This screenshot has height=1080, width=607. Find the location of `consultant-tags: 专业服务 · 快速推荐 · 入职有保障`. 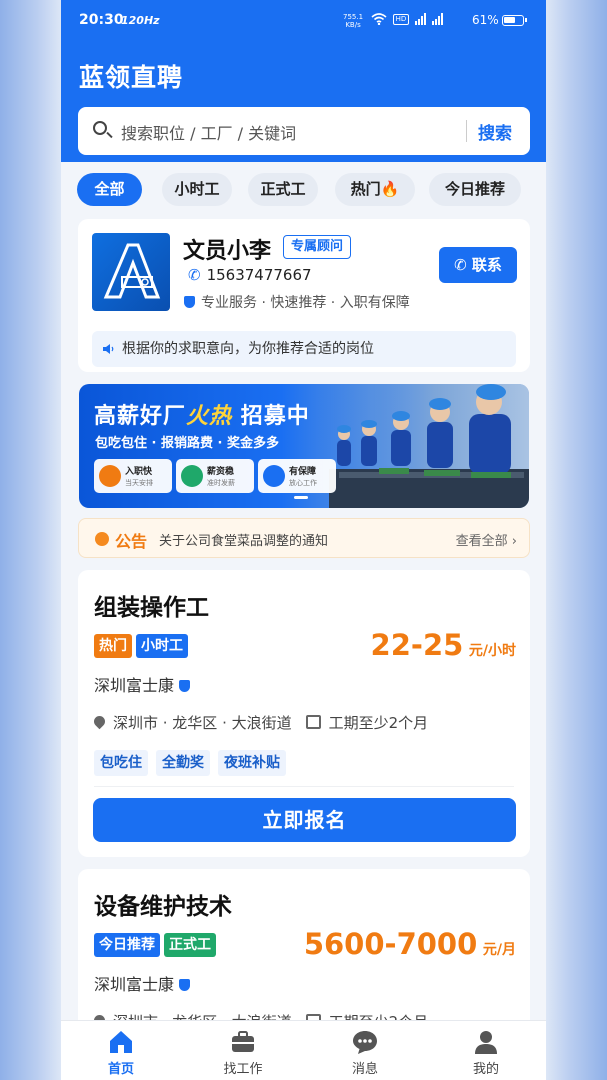

consultant-tags: 专业服务 · 快速推荐 · 入职有保障 is located at coordinates (297, 302).